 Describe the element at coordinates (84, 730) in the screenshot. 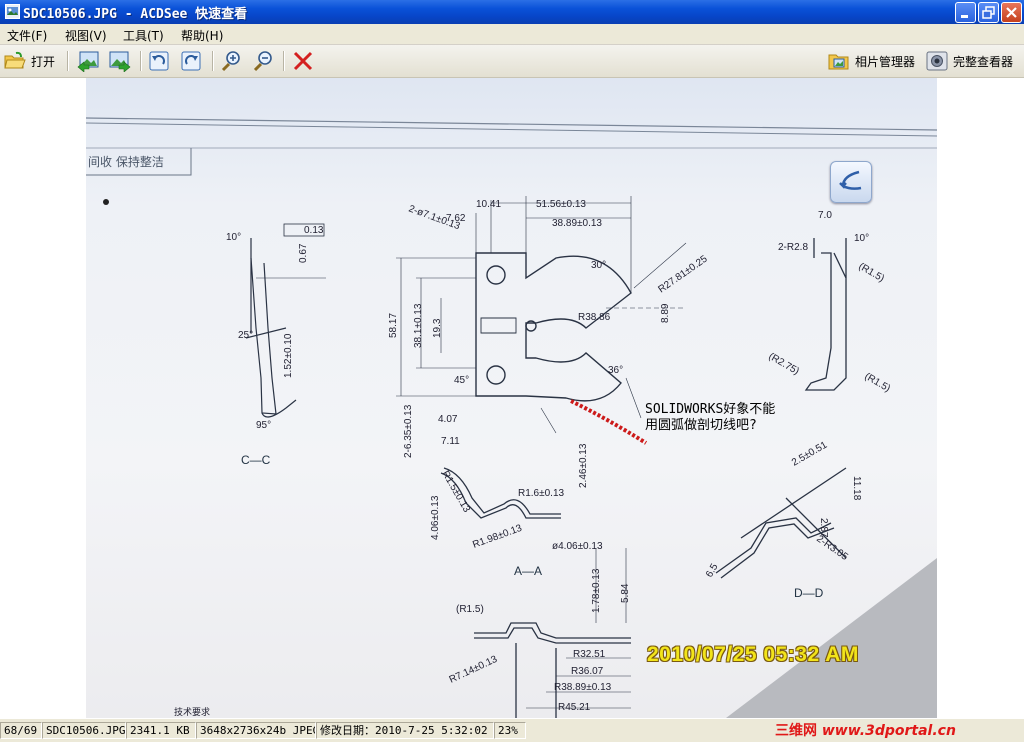

I see `status-filename: SDC10506.JPG` at that location.